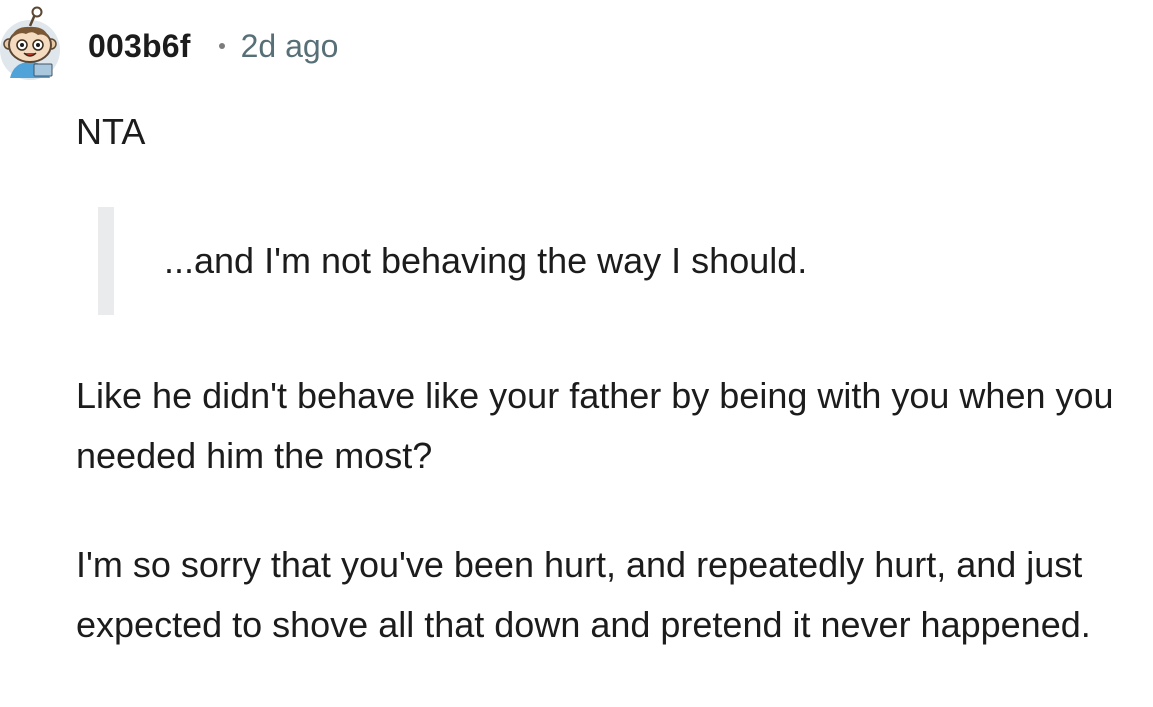  What do you see at coordinates (290, 46) in the screenshot?
I see `comment-timestamp: 2d ago` at bounding box center [290, 46].